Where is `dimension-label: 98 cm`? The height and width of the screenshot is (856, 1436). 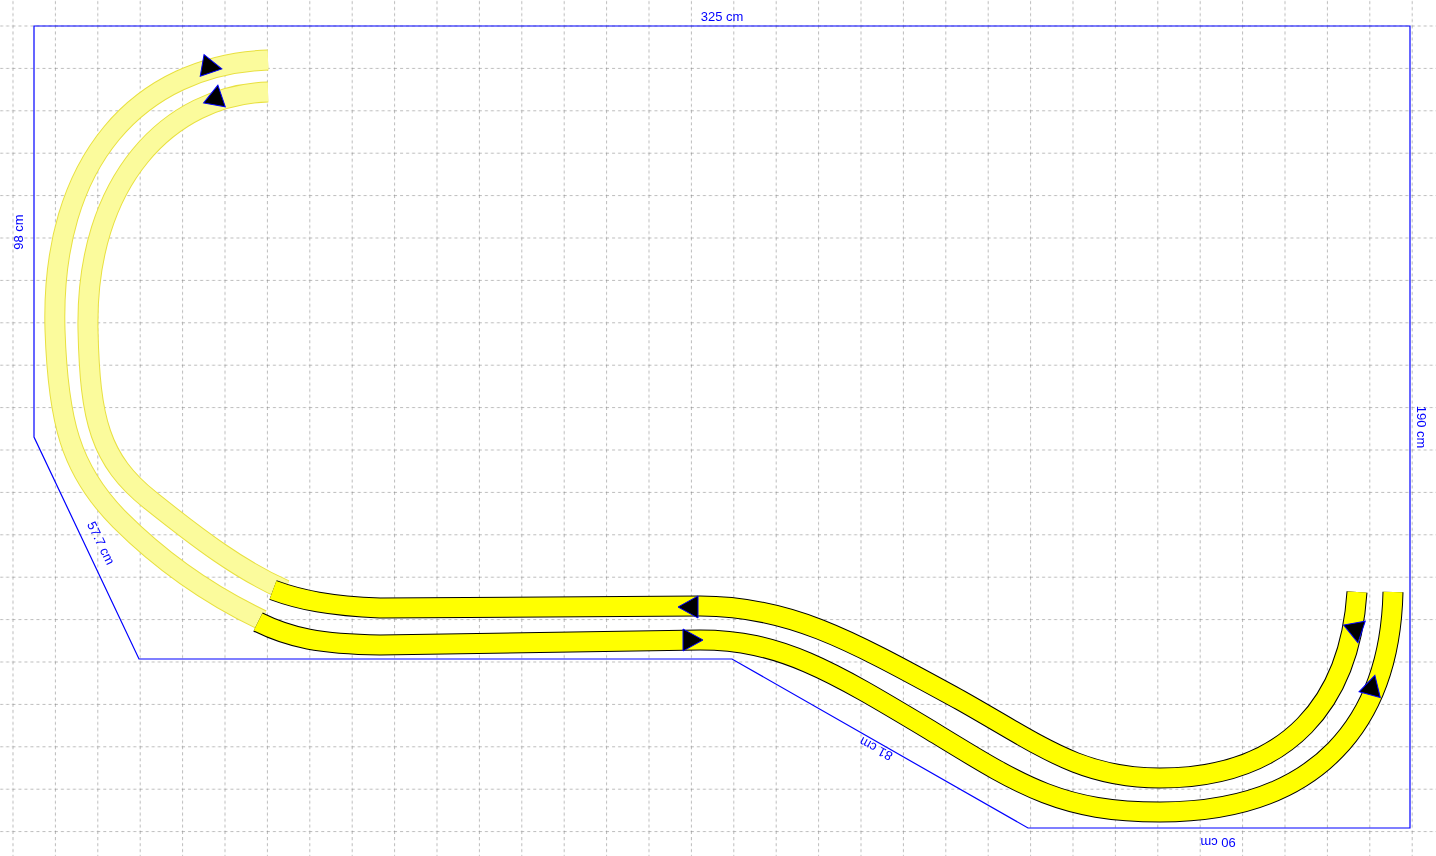
dimension-label: 98 cm is located at coordinates (18, 232).